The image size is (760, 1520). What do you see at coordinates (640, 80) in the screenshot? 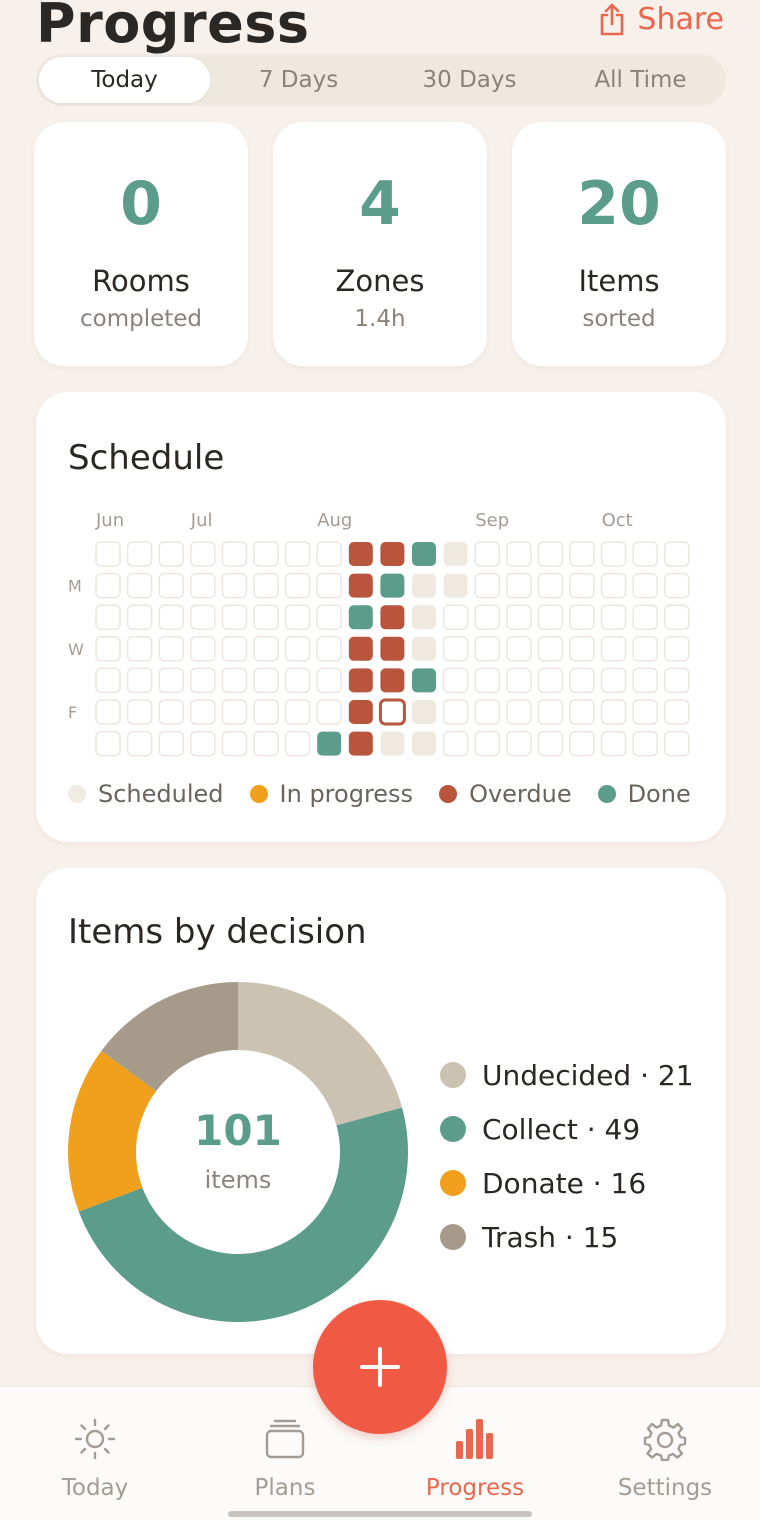
I see `segment-all-time: All Time` at bounding box center [640, 80].